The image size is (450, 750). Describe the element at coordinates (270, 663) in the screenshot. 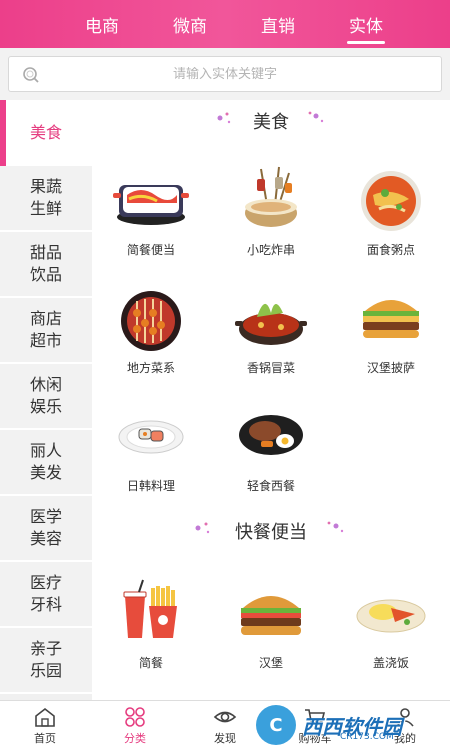

I see `category-label: 汉堡` at that location.